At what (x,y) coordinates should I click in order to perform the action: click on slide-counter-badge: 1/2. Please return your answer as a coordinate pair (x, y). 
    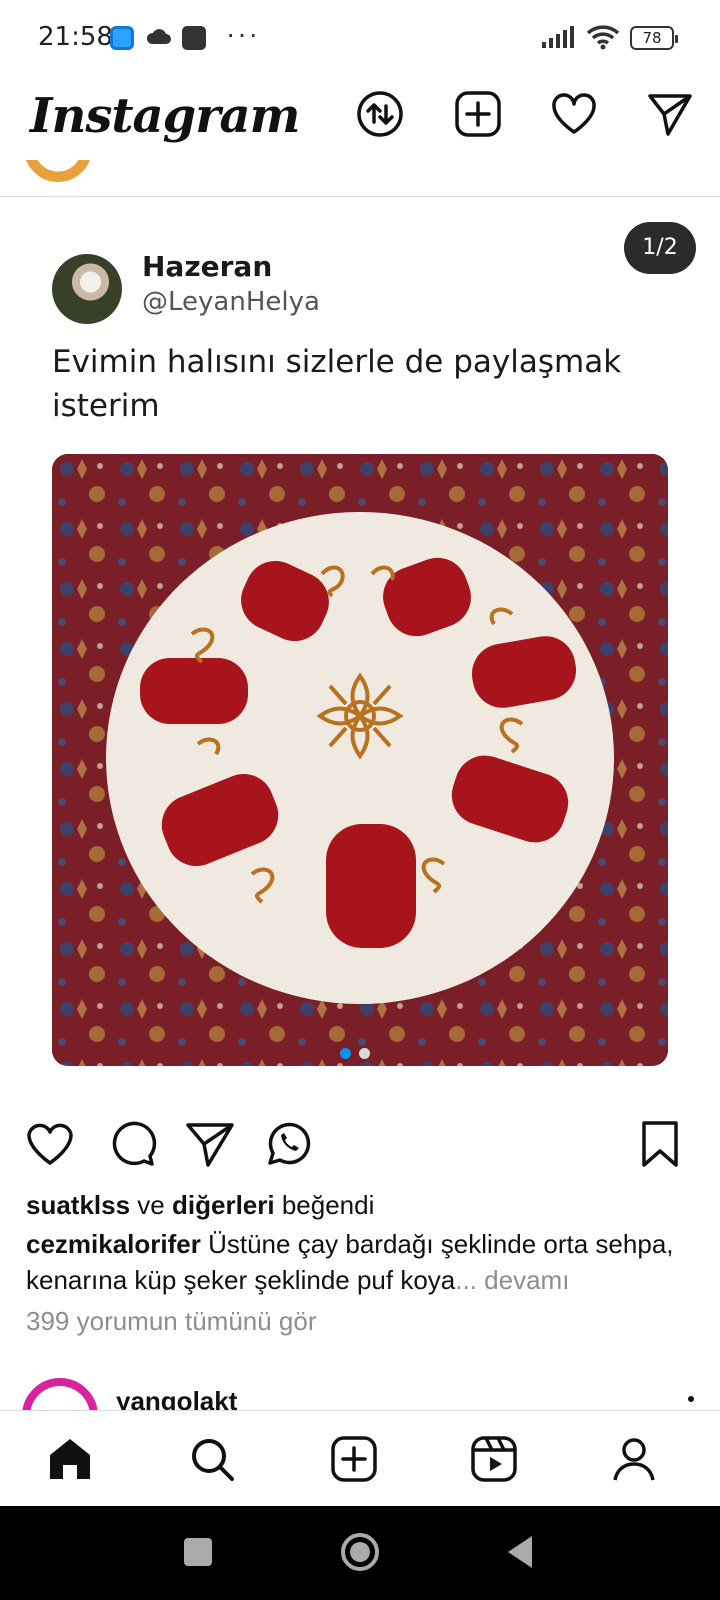
    Looking at the image, I should click on (660, 248).